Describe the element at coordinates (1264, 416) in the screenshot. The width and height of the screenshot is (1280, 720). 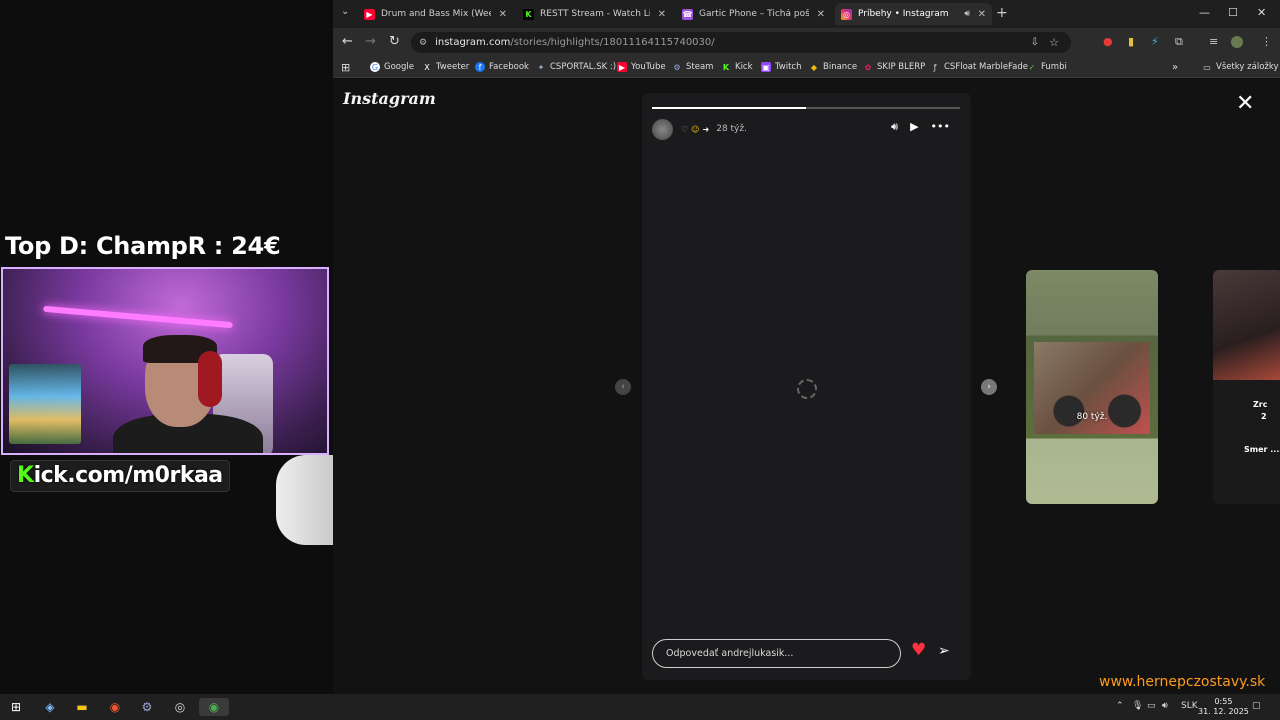
I see `far-story-text-2: 2` at that location.